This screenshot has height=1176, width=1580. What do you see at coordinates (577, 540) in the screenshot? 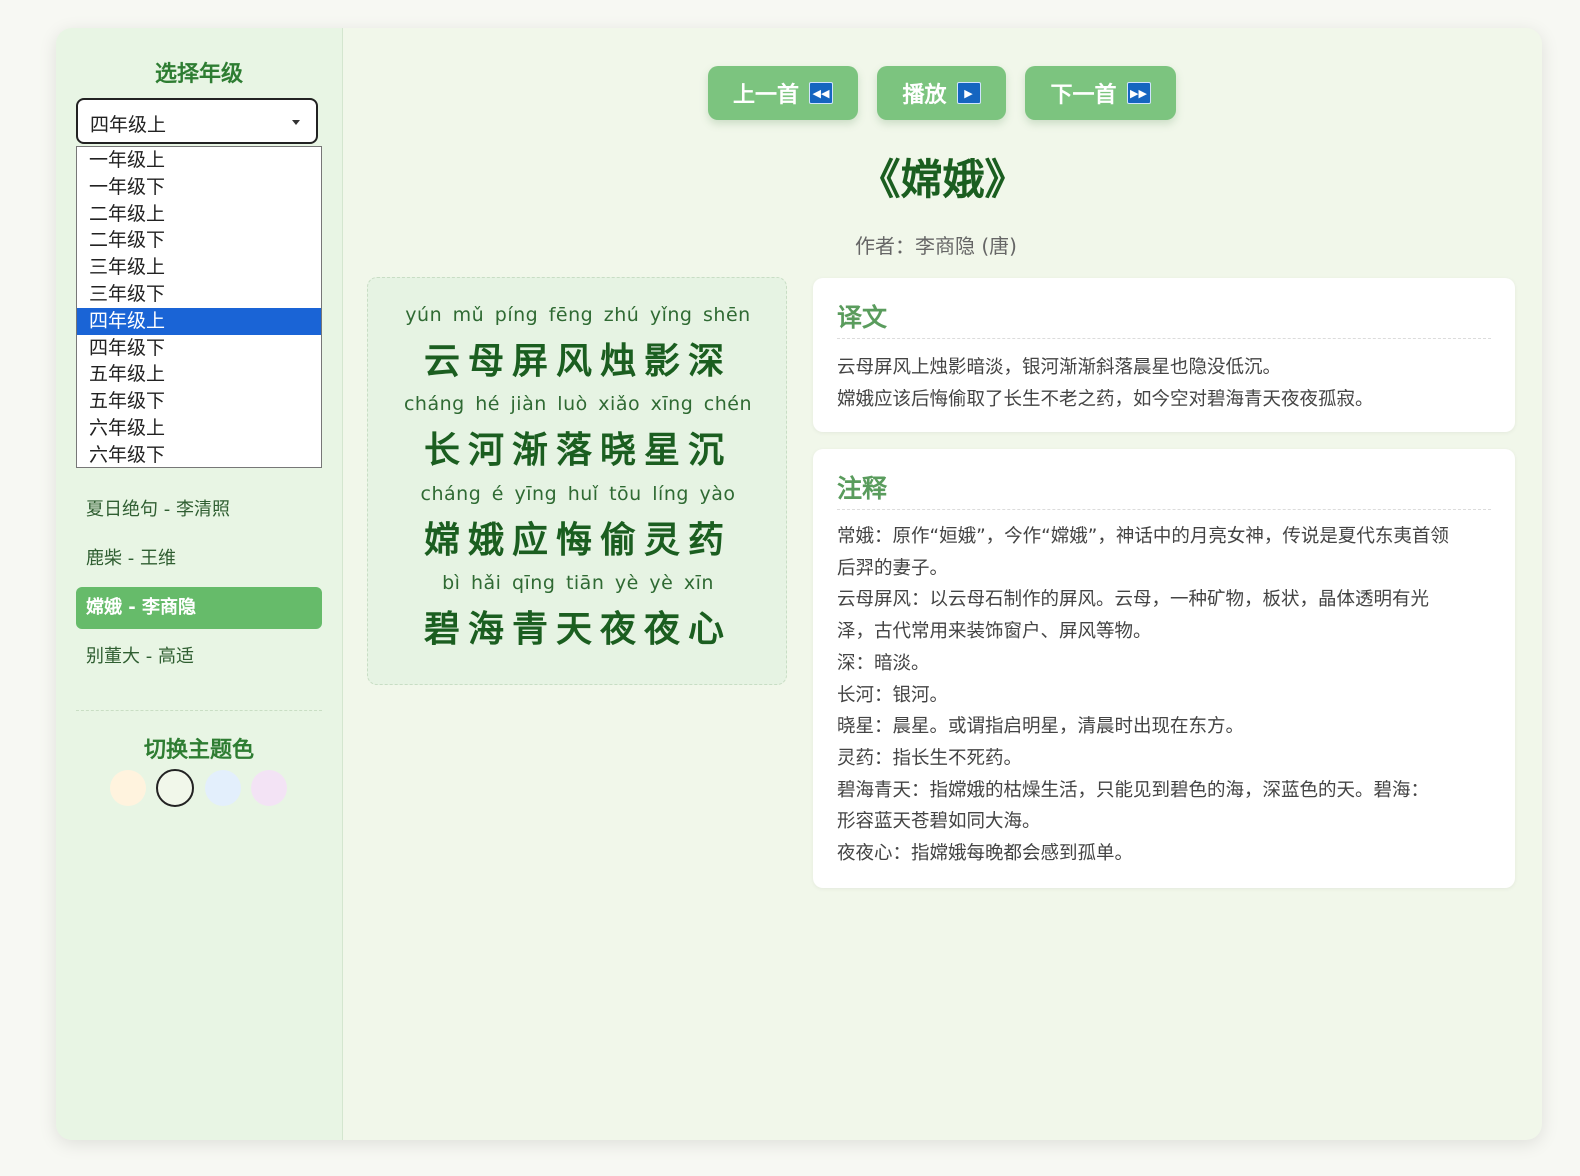
I see `hanzi-line: 嫦娥应悔偷灵药` at bounding box center [577, 540].